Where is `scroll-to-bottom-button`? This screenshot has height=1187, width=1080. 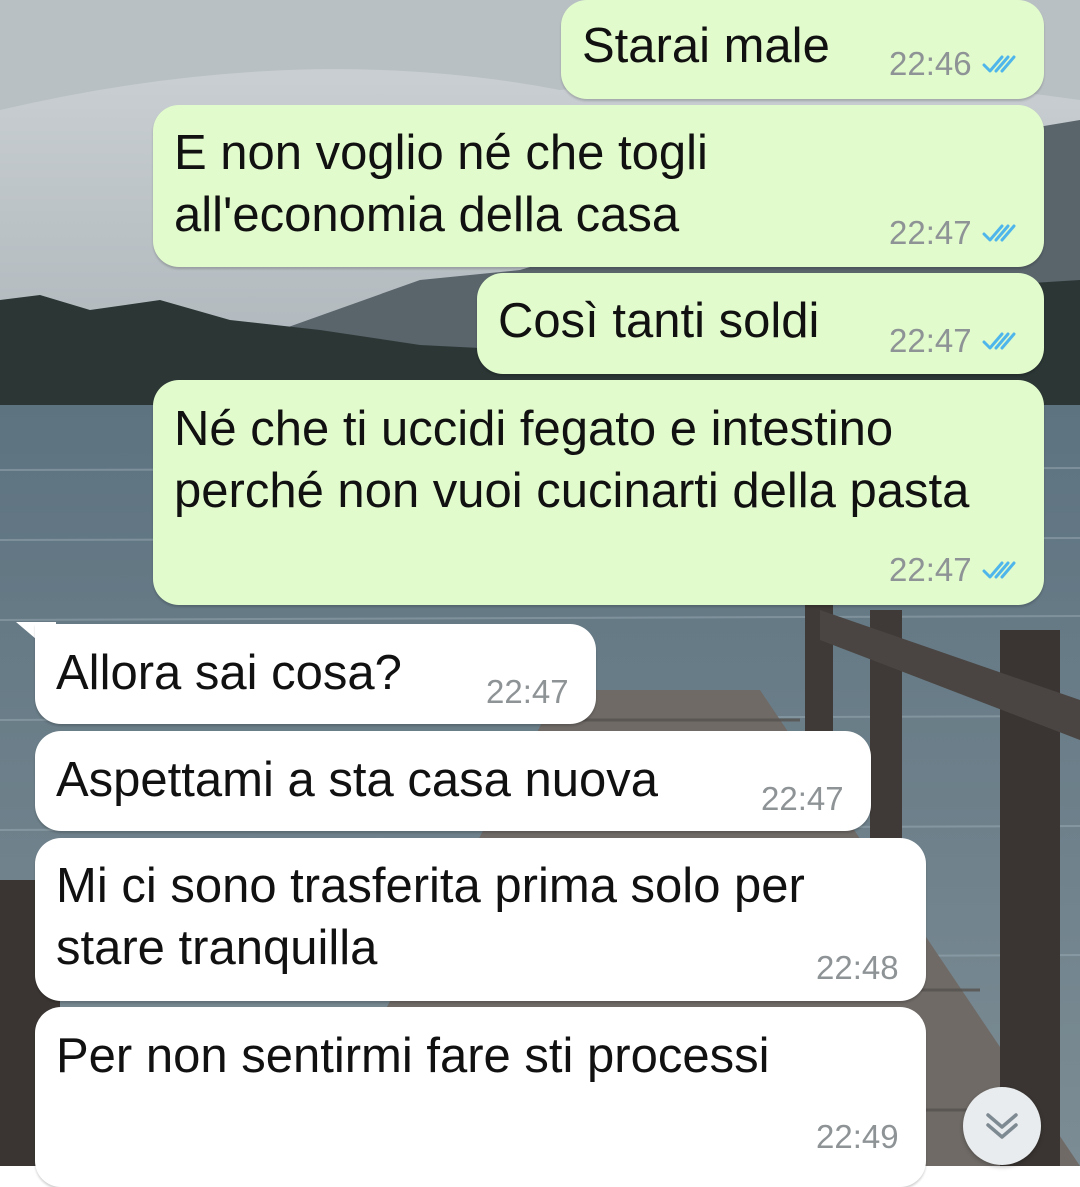
scroll-to-bottom-button is located at coordinates (1002, 1126).